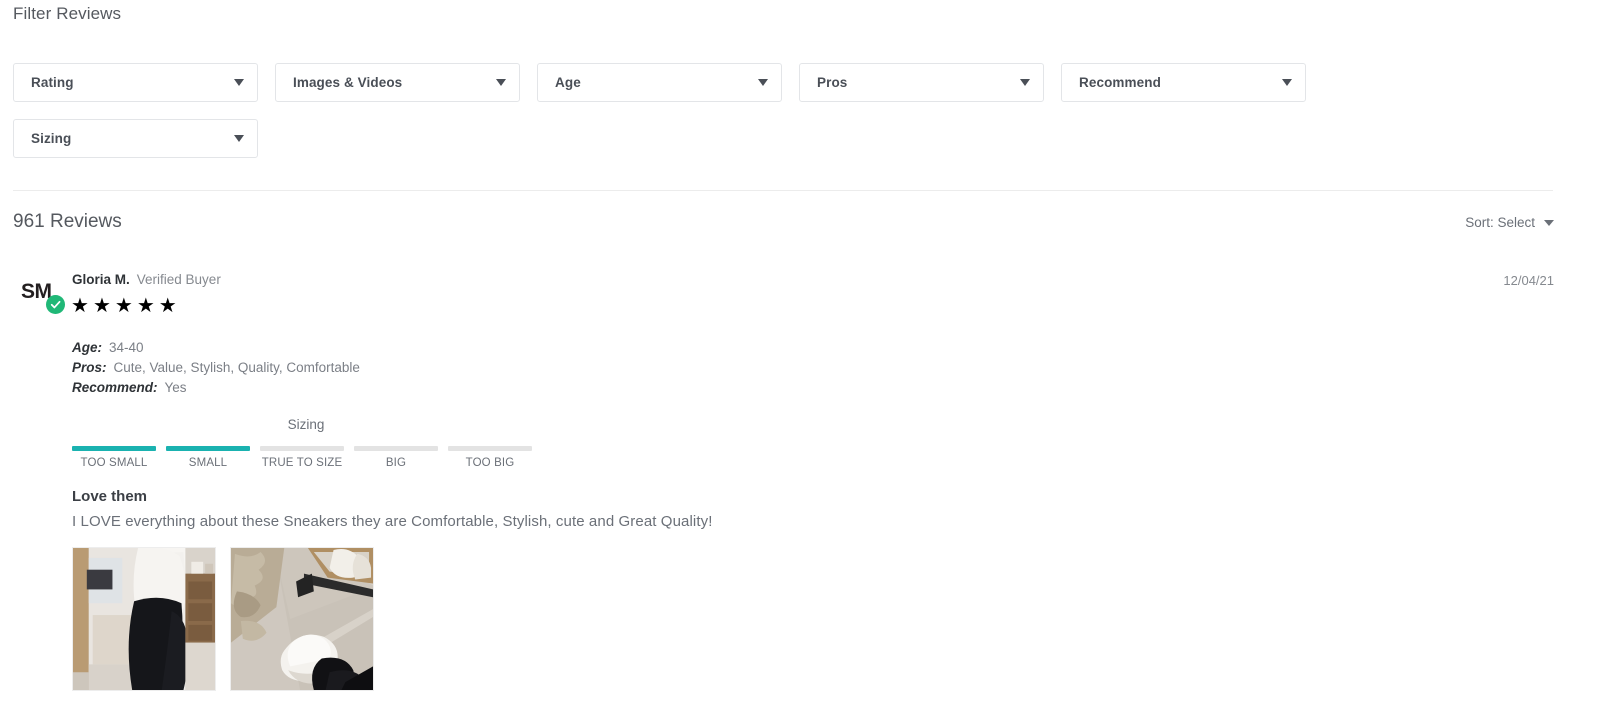  Describe the element at coordinates (87, 347) in the screenshot. I see `attribute-key: Age:` at that location.